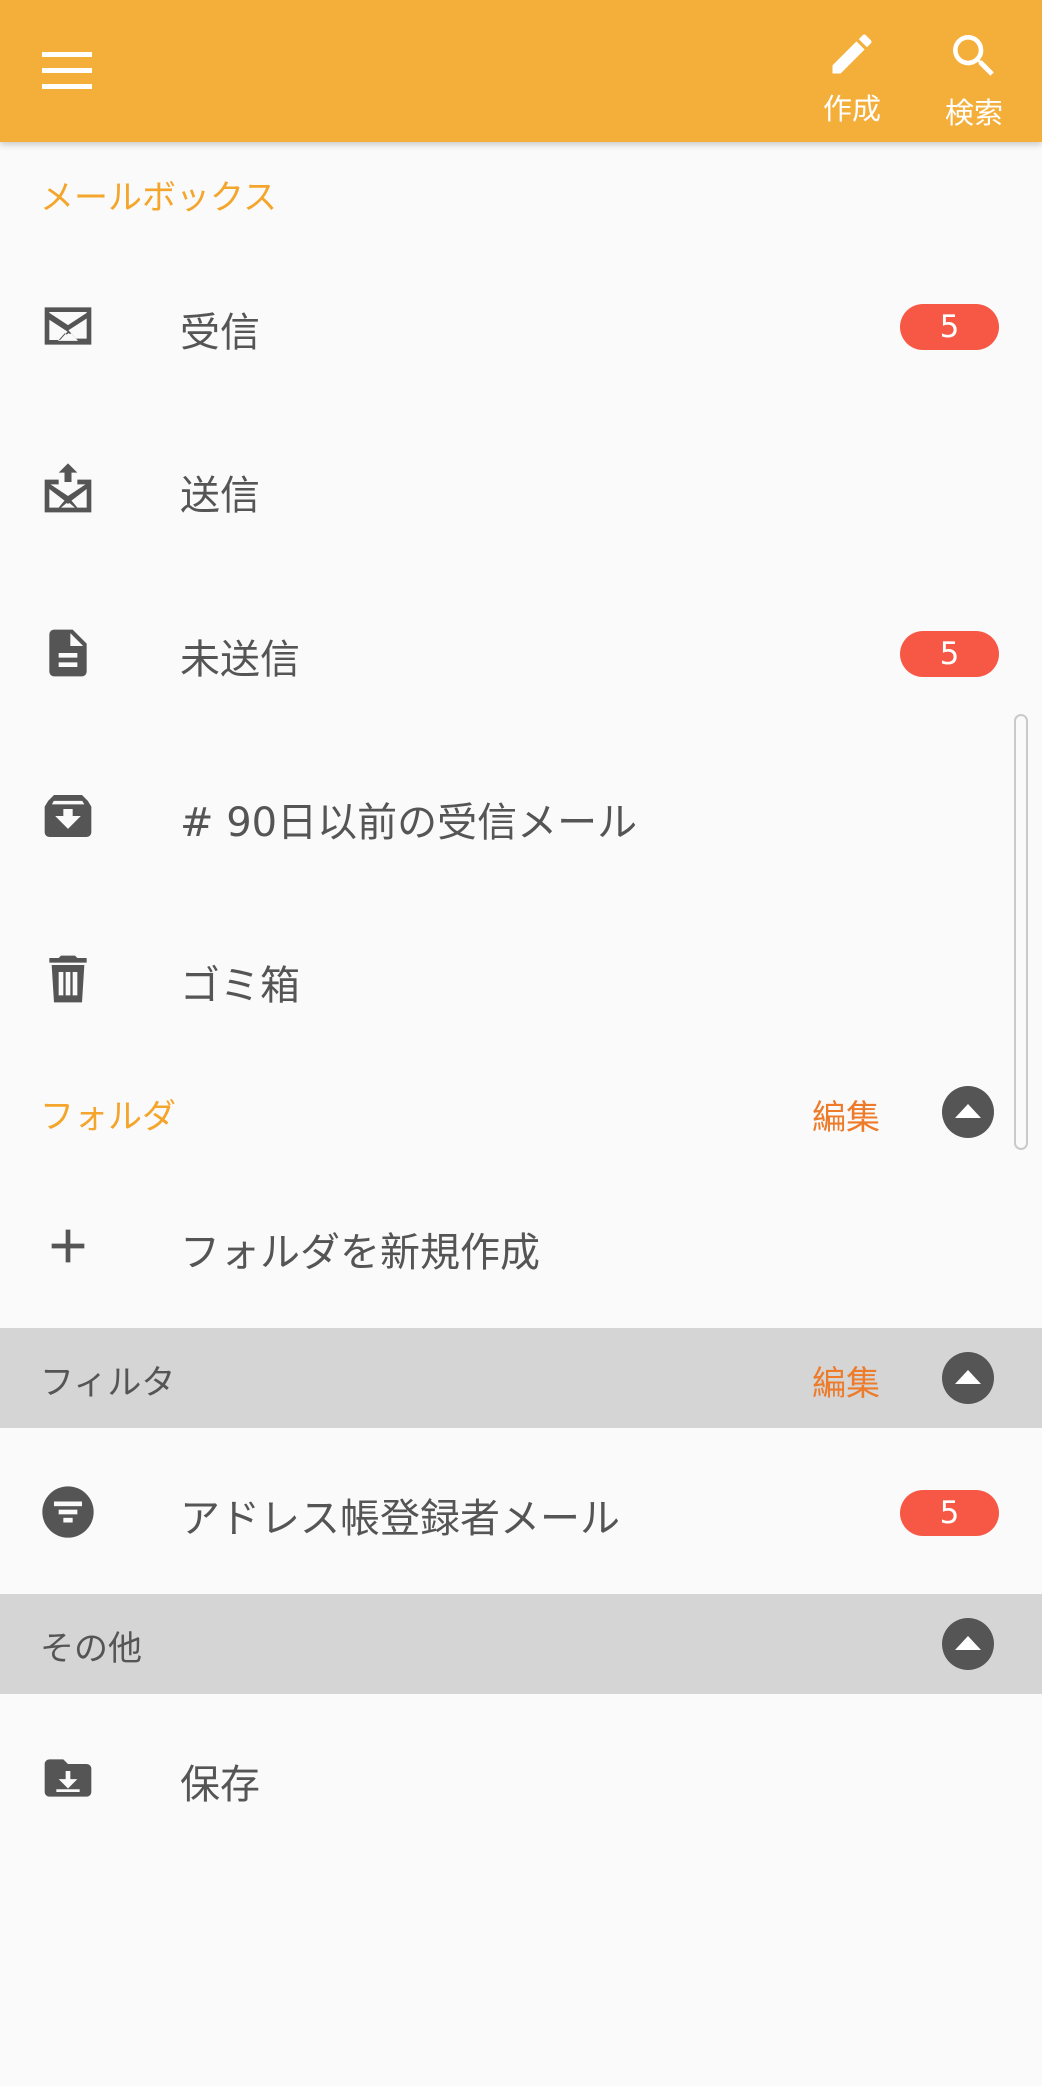 This screenshot has height=2086, width=1042. I want to click on save-download-icon, so click(68, 1778).